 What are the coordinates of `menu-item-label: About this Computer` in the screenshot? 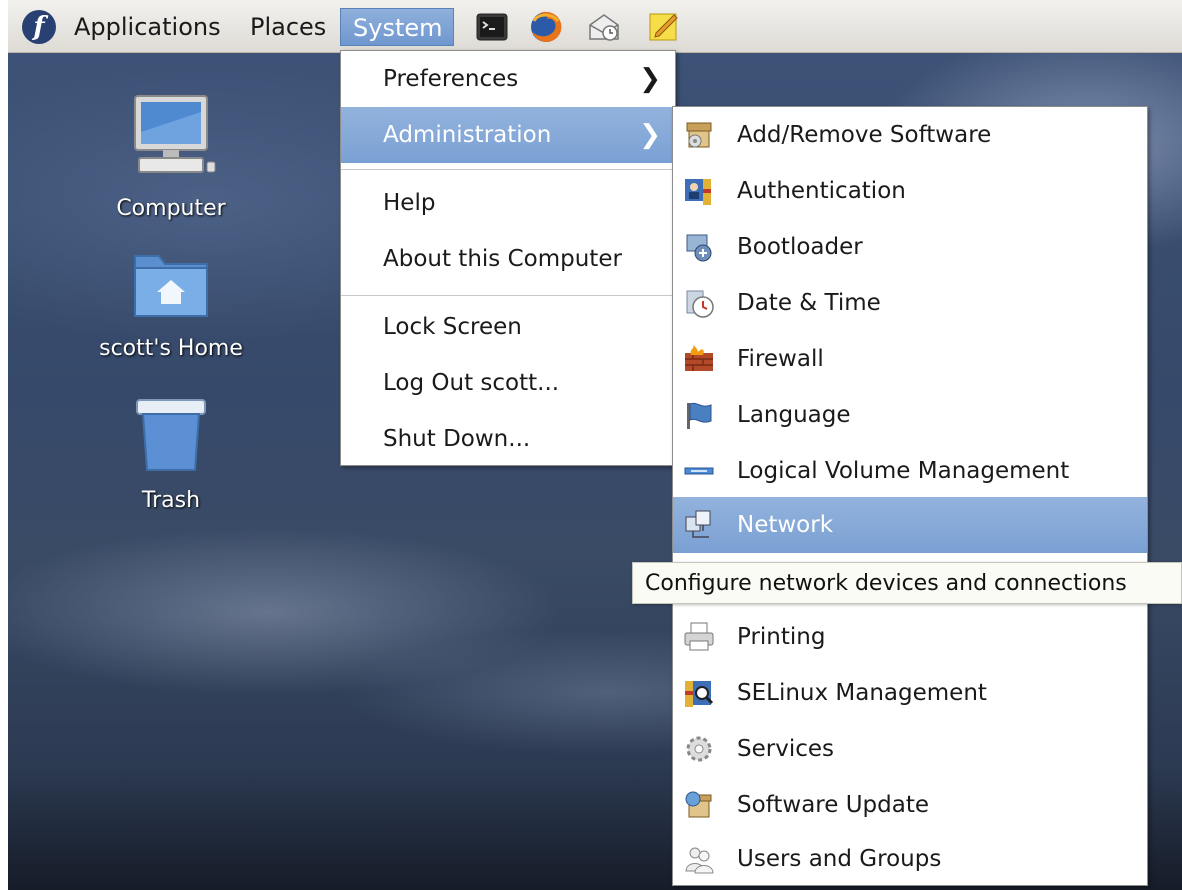 It's located at (502, 259).